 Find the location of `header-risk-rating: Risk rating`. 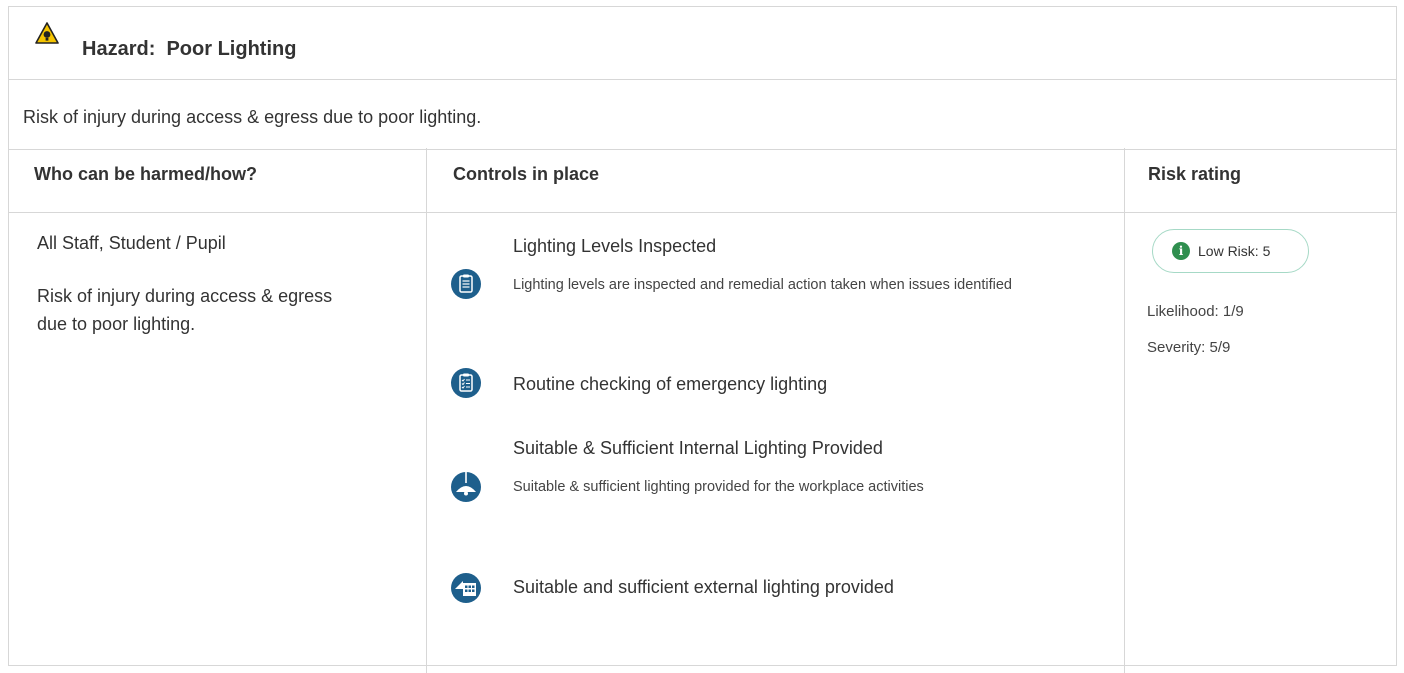

header-risk-rating: Risk rating is located at coordinates (1195, 174).